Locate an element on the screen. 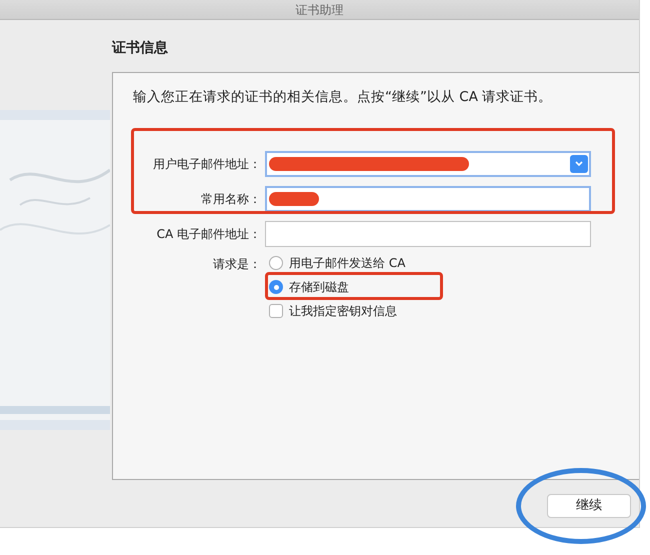  continue-button: 继续 is located at coordinates (589, 506).